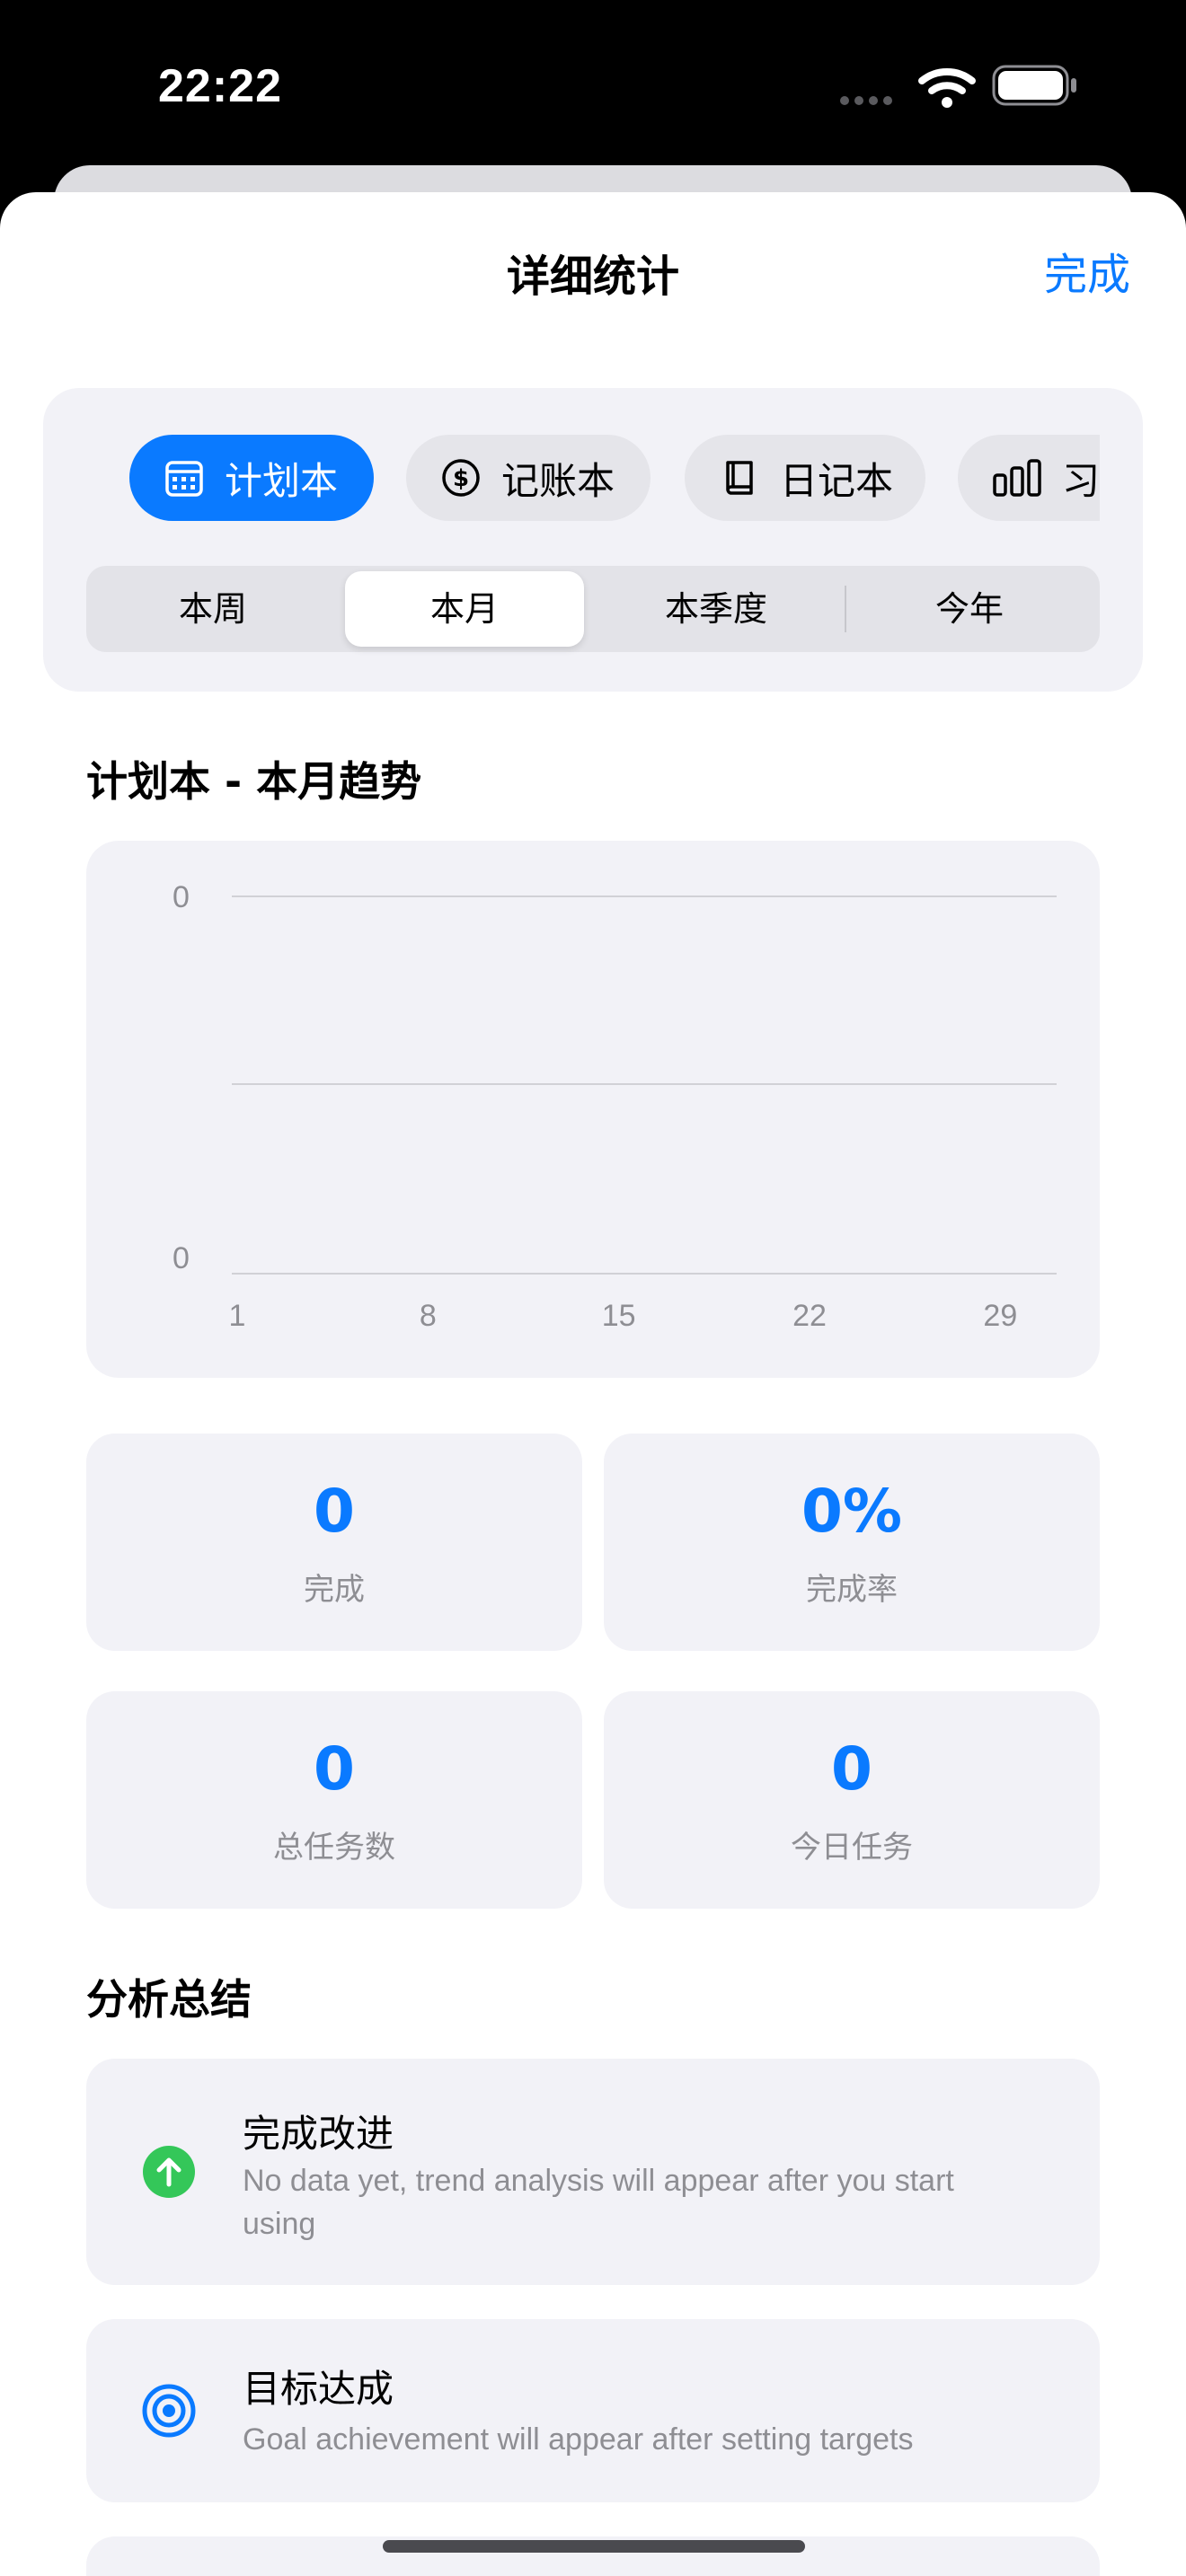 Image resolution: width=1186 pixels, height=2576 pixels. Describe the element at coordinates (619, 1316) in the screenshot. I see `chart-x-tick-label: 15` at that location.